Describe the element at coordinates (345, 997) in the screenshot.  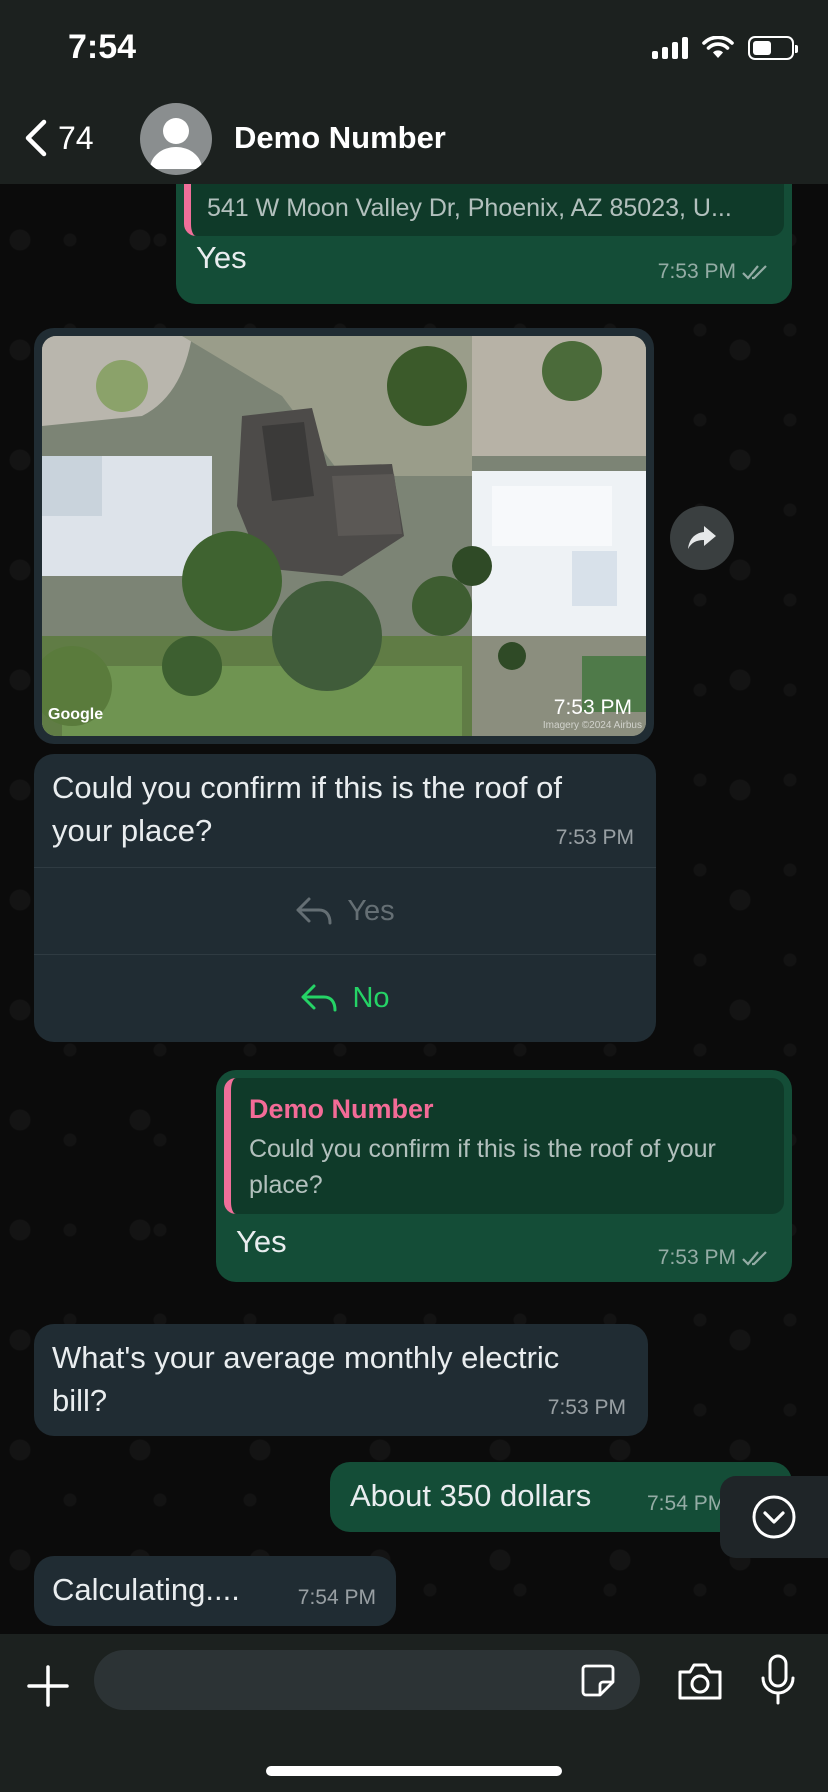
I see `quick-reply-no-button: No` at that location.